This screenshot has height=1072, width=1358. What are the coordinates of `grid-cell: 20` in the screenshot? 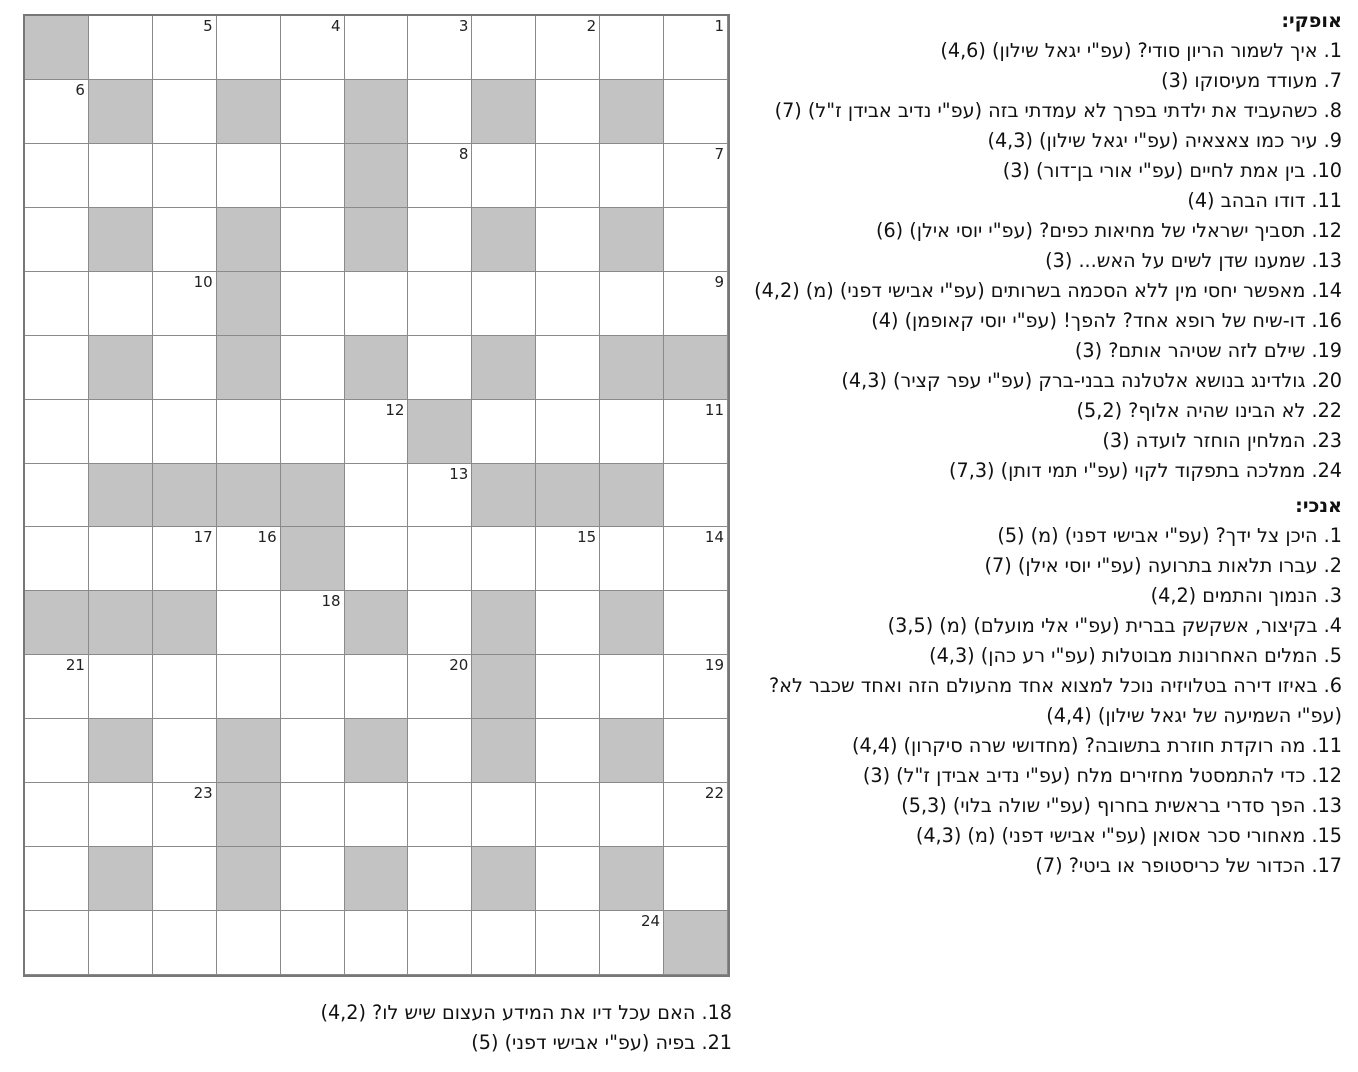 It's located at (440, 687).